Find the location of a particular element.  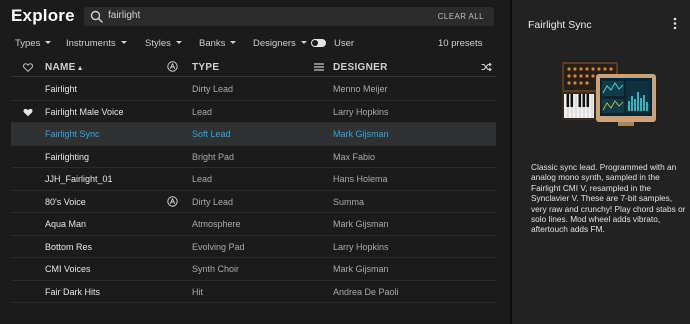

filter-designers: Designers is located at coordinates (280, 43).